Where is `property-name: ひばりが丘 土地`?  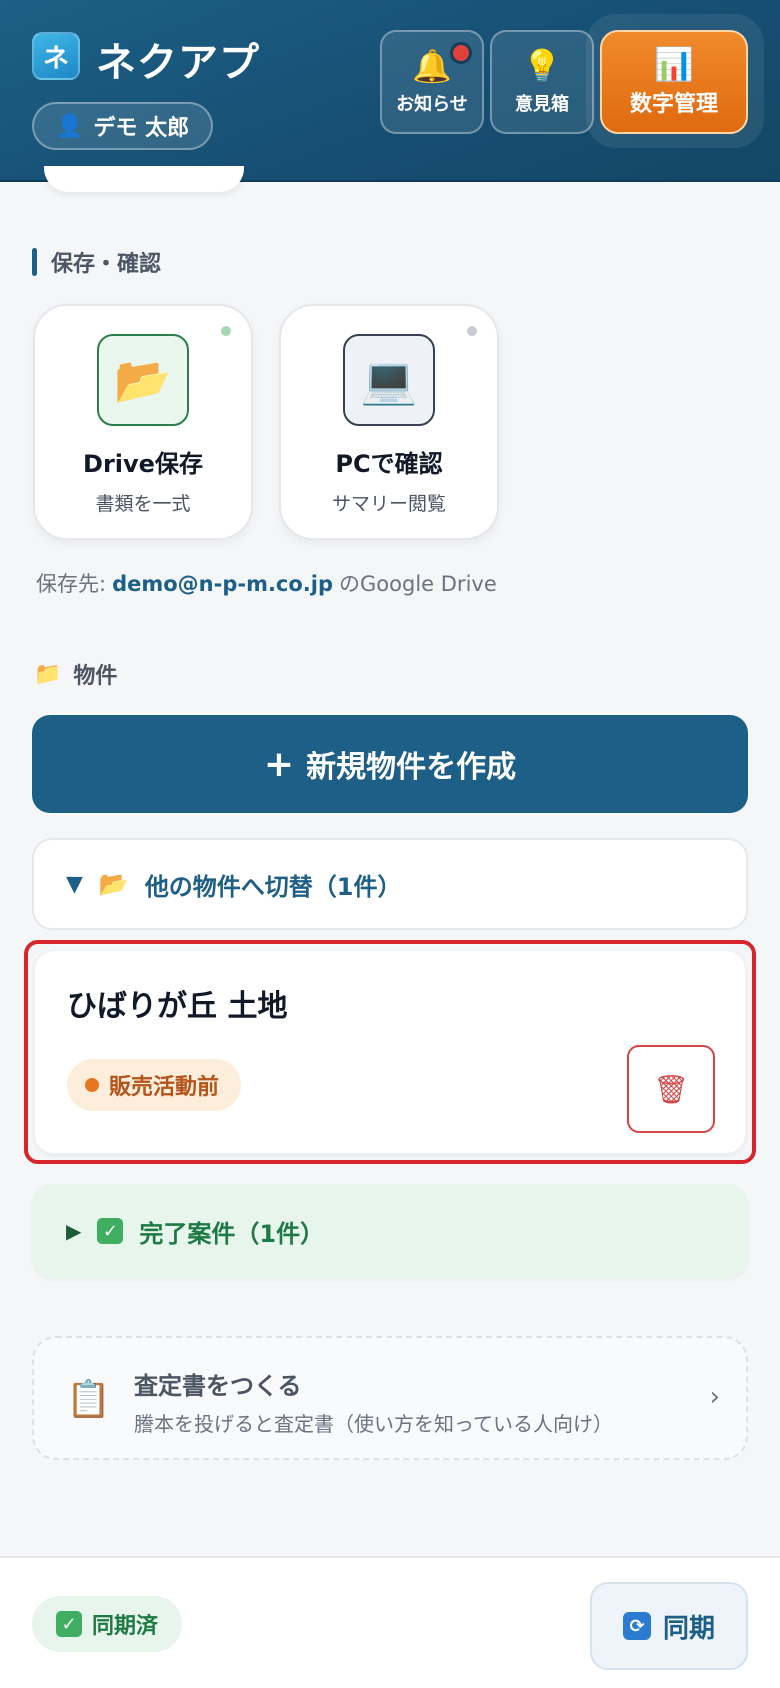
property-name: ひばりが丘 土地 is located at coordinates (177, 1006).